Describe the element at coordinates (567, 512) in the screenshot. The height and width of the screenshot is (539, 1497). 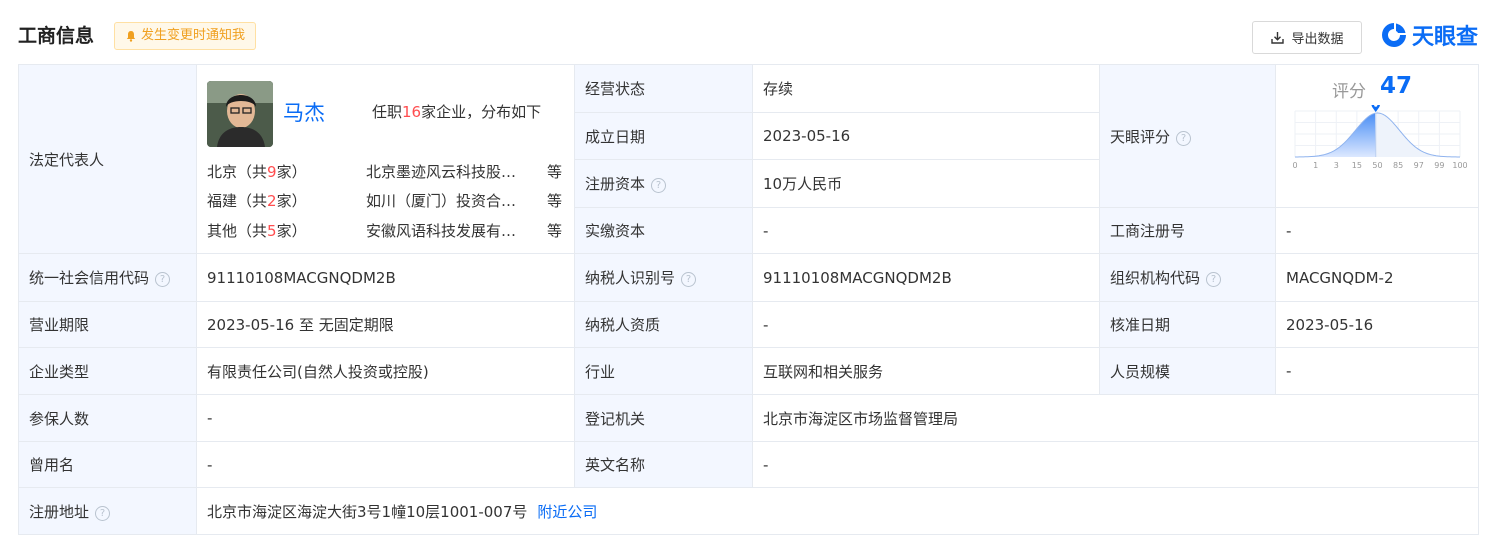
I see `nearby-companies-link: 附近公司` at that location.